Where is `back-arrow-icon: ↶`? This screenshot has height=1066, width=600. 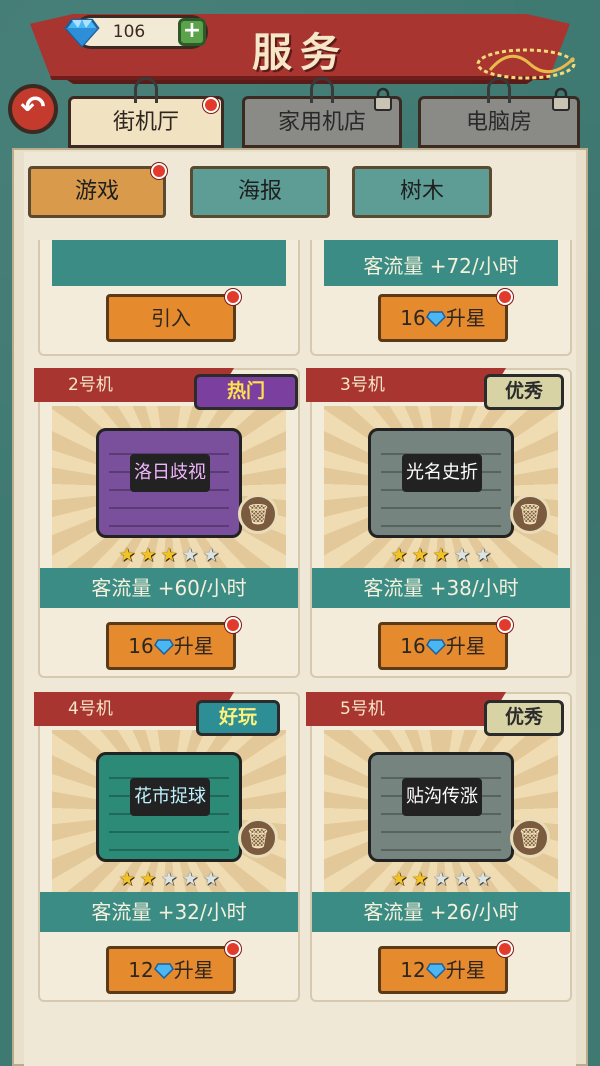 back-arrow-icon: ↶ is located at coordinates (33, 107).